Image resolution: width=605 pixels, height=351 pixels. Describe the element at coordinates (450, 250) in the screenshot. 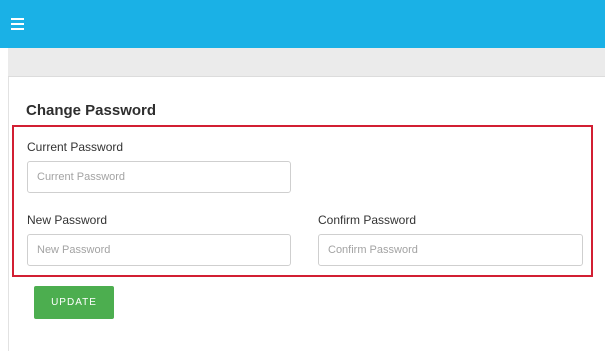

I see `confirm-password-input` at that location.